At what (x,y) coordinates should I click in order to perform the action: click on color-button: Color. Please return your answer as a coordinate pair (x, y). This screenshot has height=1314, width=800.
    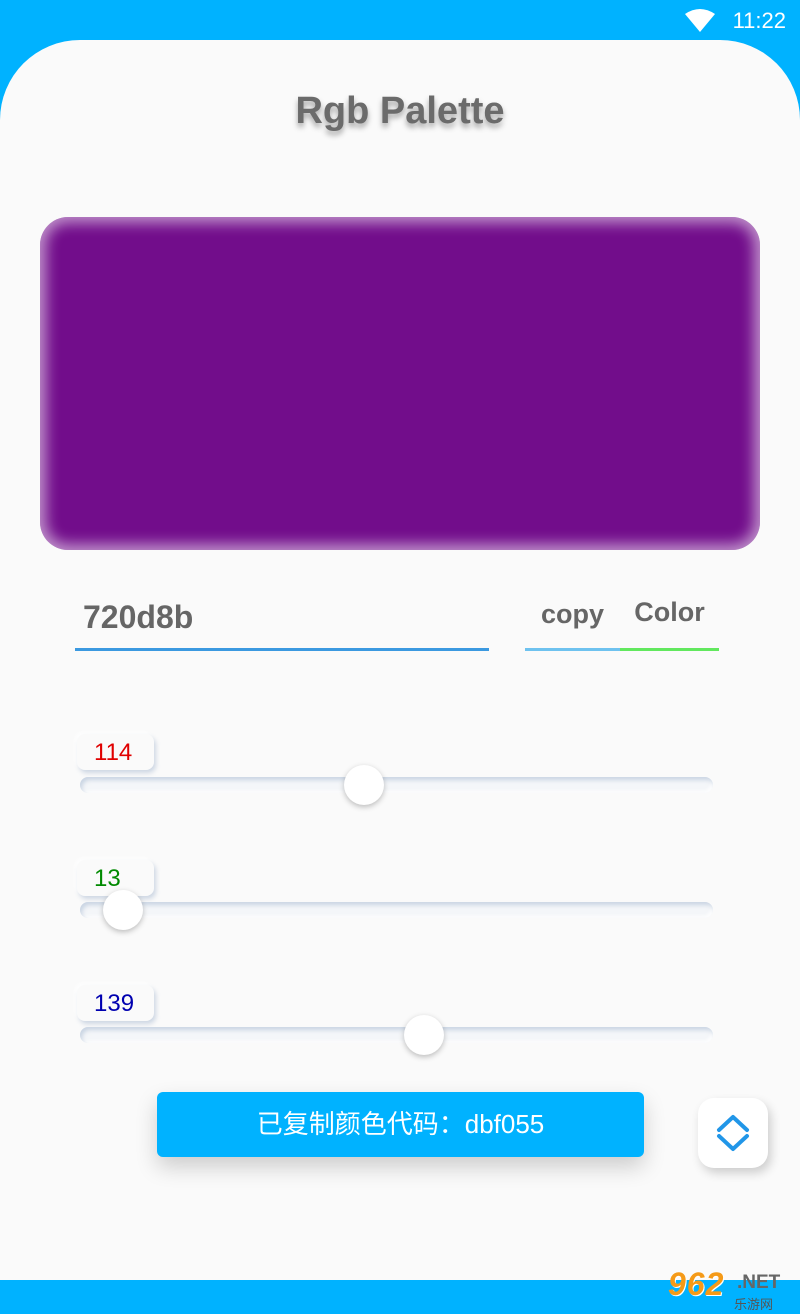
    Looking at the image, I should click on (669, 618).